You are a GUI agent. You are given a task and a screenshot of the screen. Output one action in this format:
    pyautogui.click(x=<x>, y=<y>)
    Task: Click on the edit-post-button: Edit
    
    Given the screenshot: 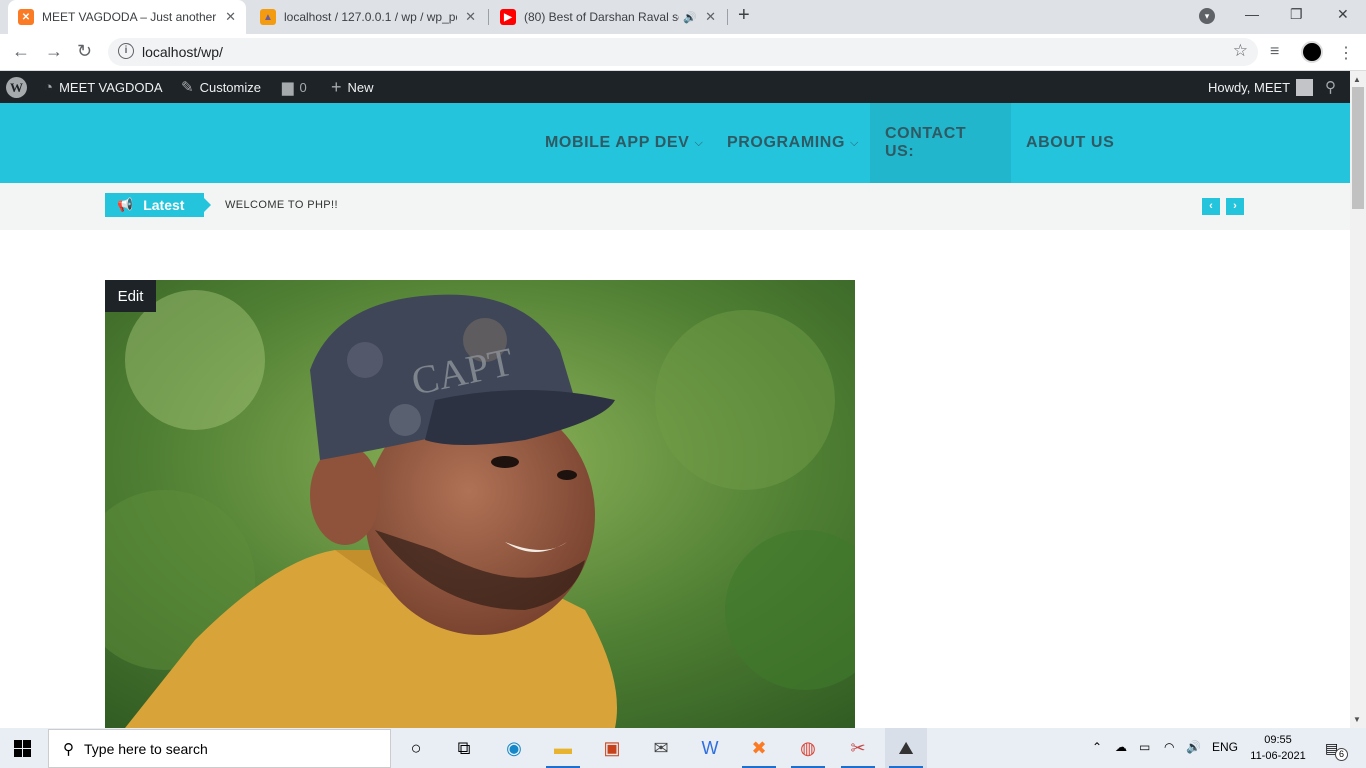 What is the action you would take?
    pyautogui.click(x=130, y=296)
    